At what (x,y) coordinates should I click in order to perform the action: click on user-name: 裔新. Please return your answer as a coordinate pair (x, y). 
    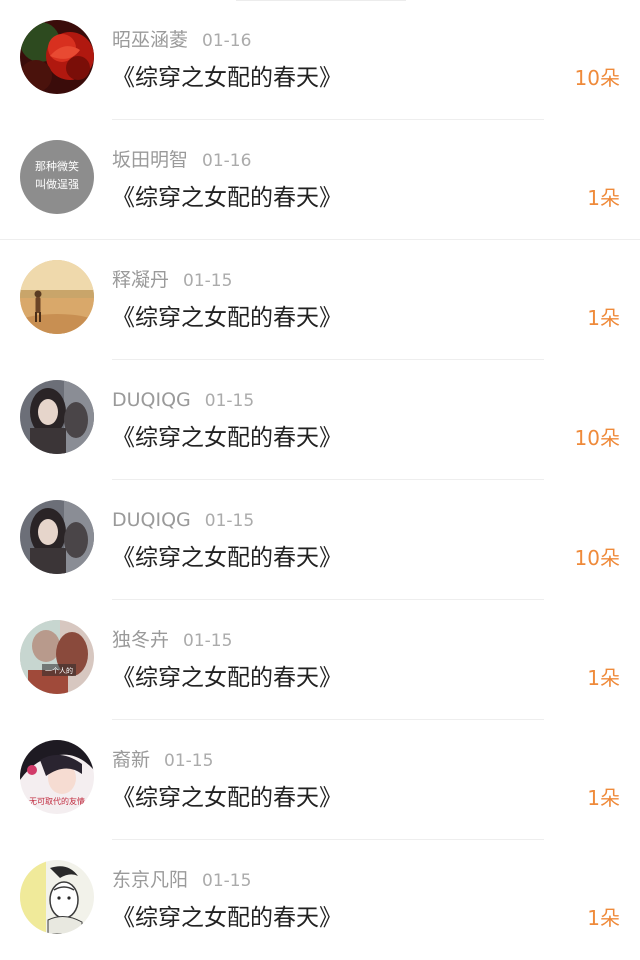
    Looking at the image, I should click on (131, 760).